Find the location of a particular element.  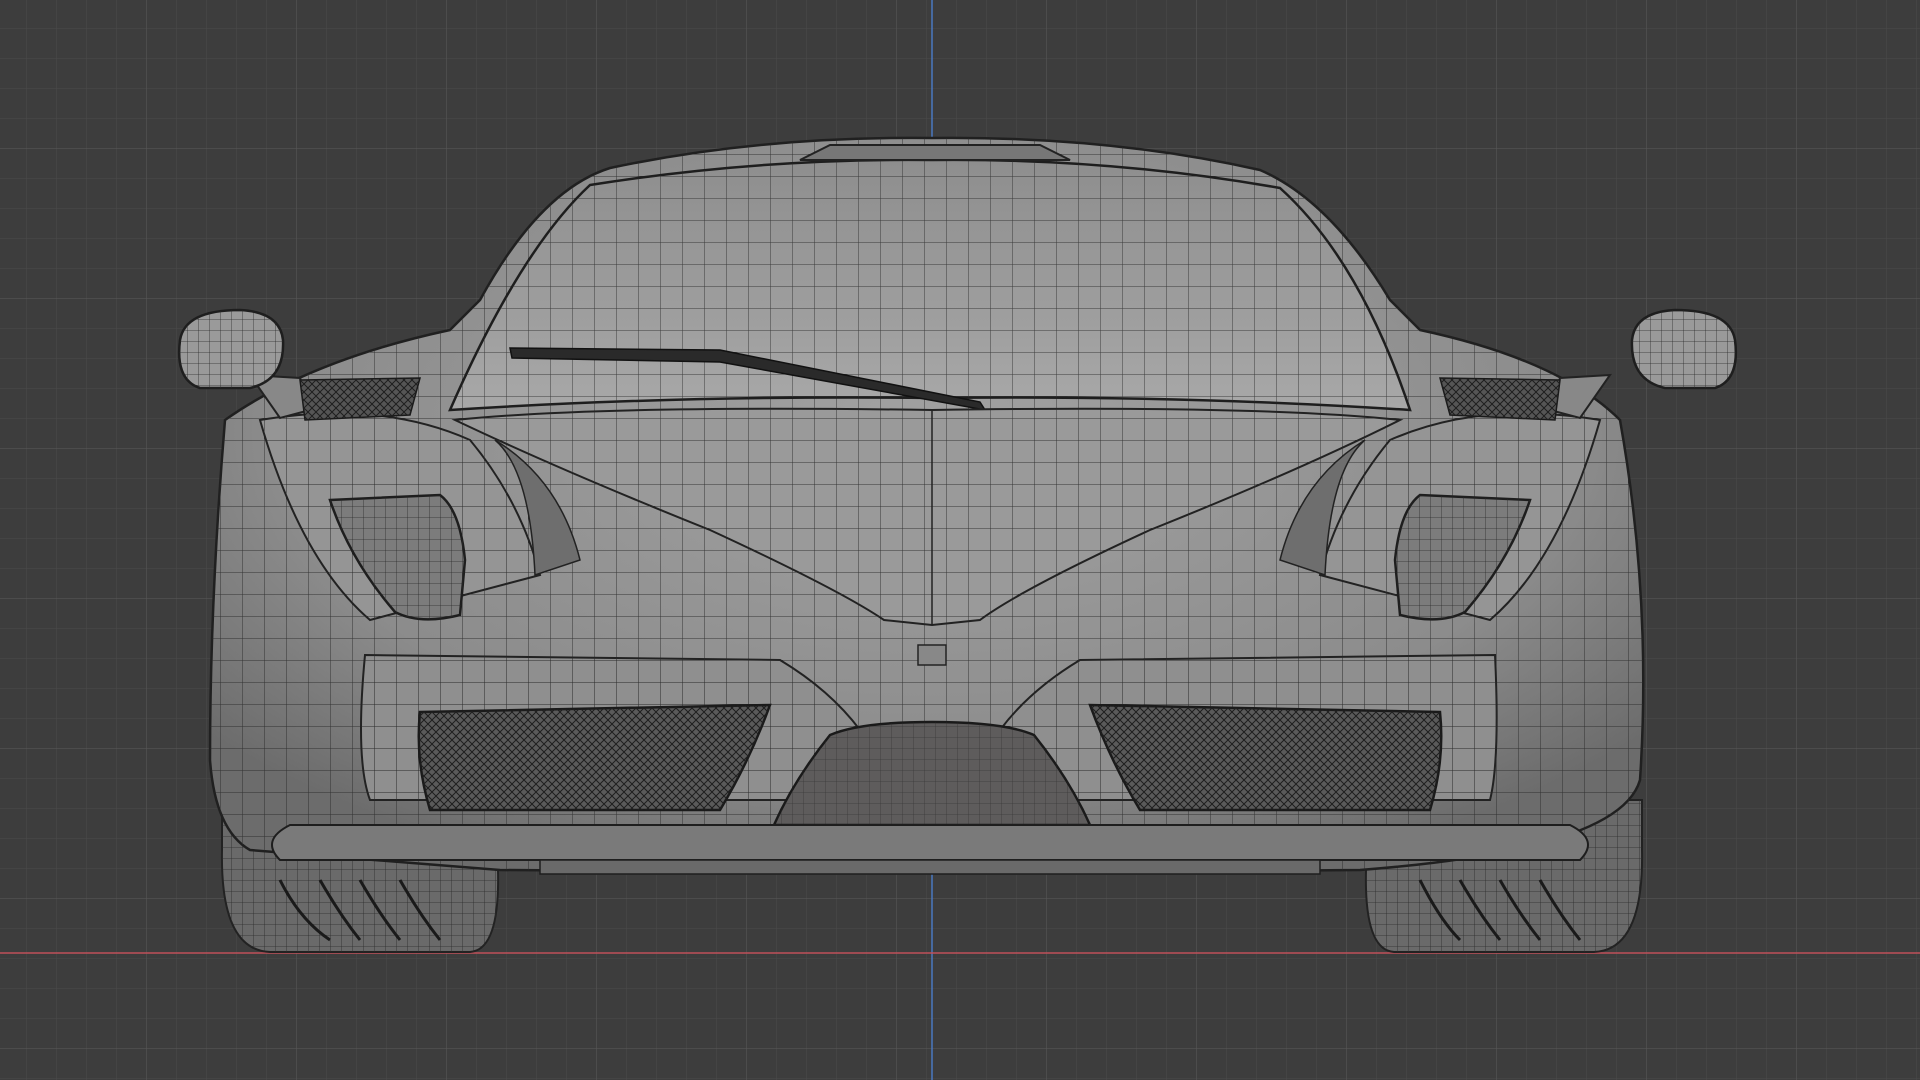

nose-emblem is located at coordinates (932, 655).